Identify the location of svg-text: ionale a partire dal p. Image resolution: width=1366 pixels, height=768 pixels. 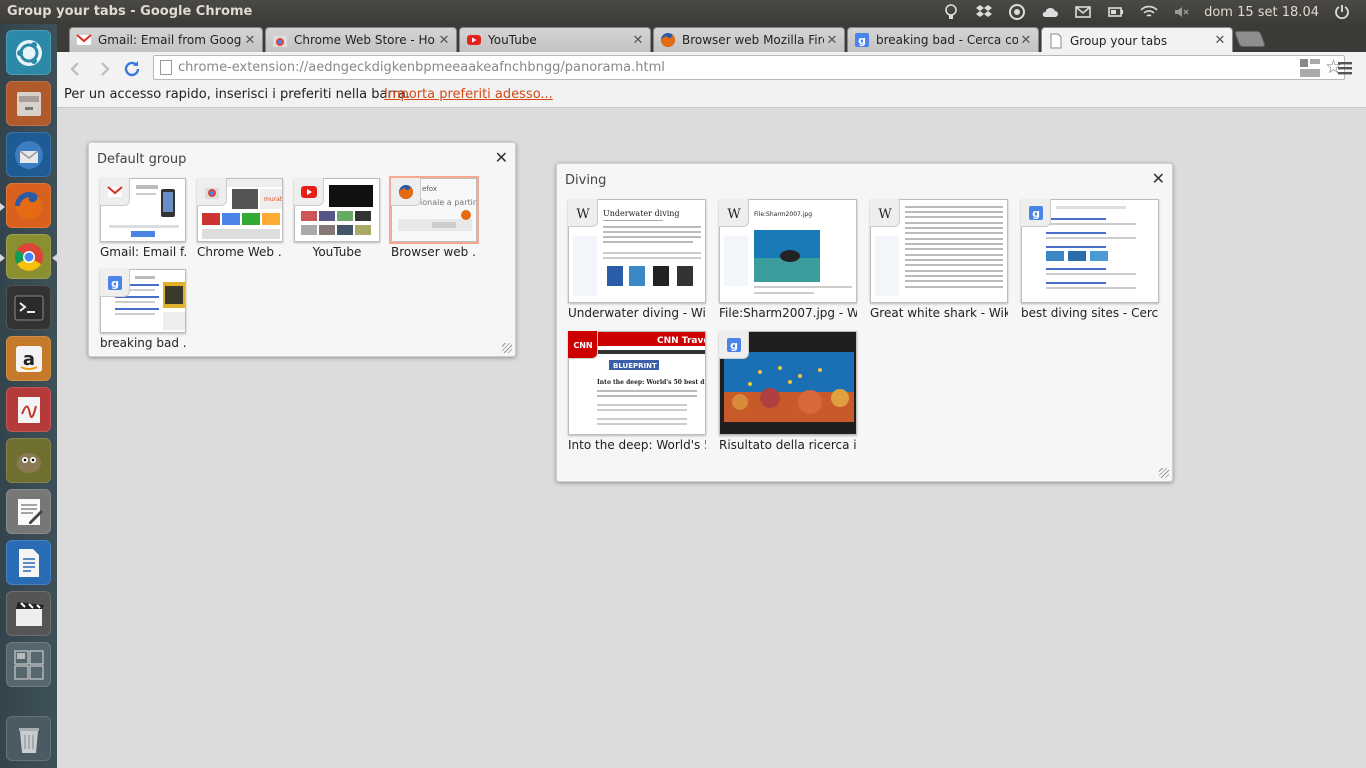
(448, 202).